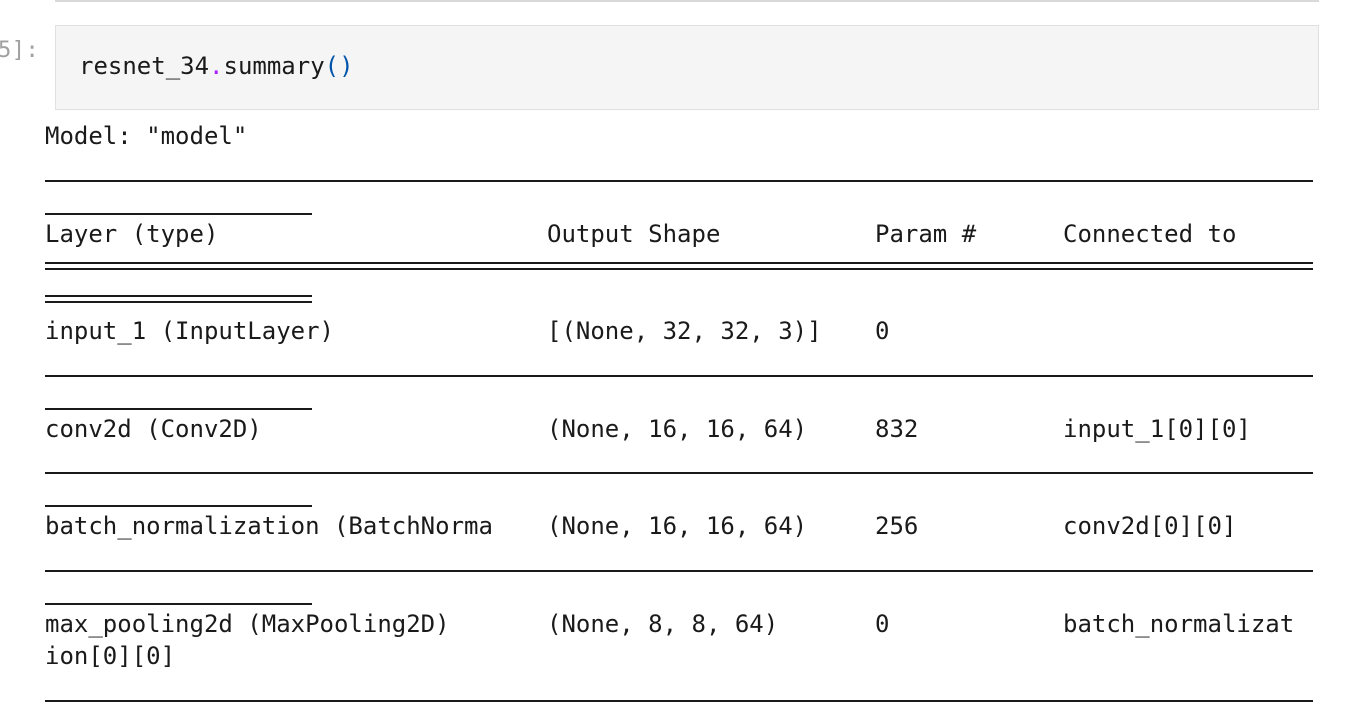 This screenshot has width=1352, height=724. I want to click on table-top-rule, so click(679, 181).